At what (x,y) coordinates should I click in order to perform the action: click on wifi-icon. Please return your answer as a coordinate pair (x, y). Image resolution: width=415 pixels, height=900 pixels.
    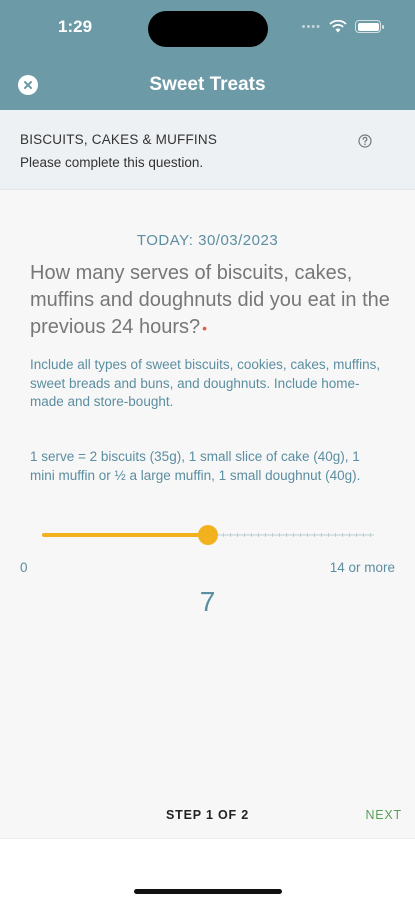
    Looking at the image, I should click on (338, 26).